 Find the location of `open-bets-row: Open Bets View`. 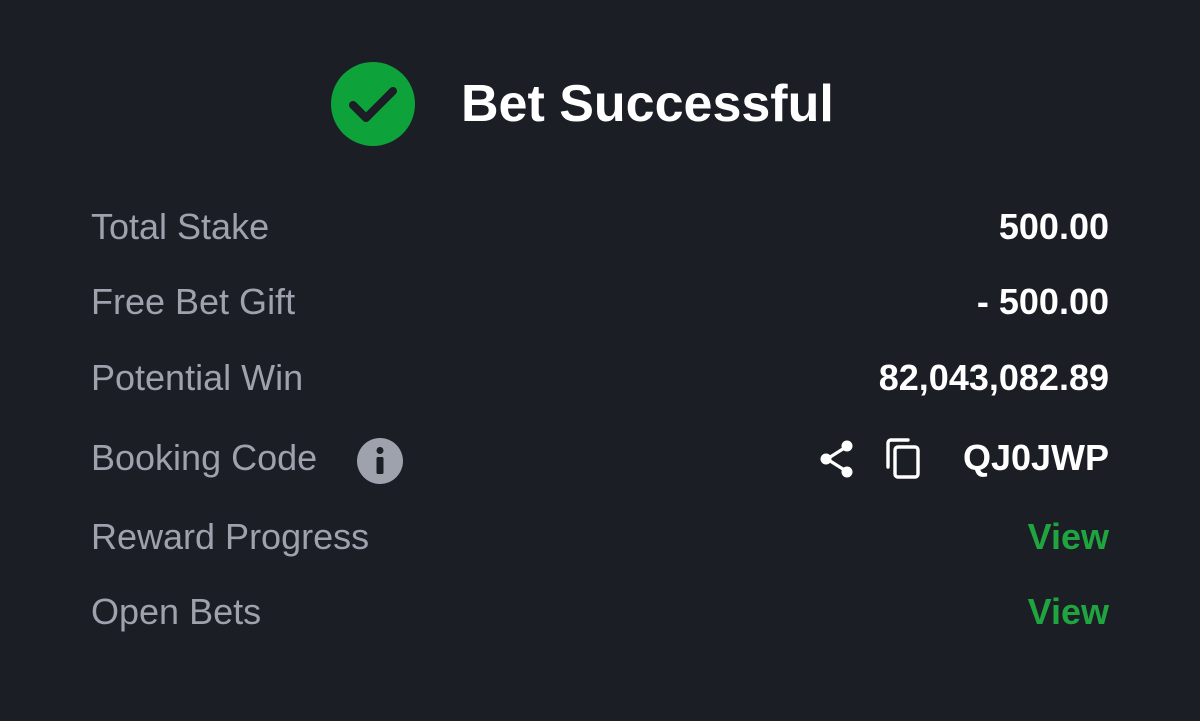

open-bets-row: Open Bets View is located at coordinates (600, 612).